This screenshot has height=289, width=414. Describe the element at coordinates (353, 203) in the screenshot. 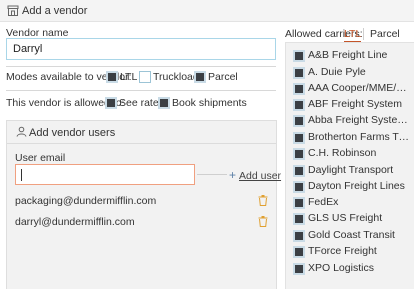

I see `carrier-item: FedEx` at that location.